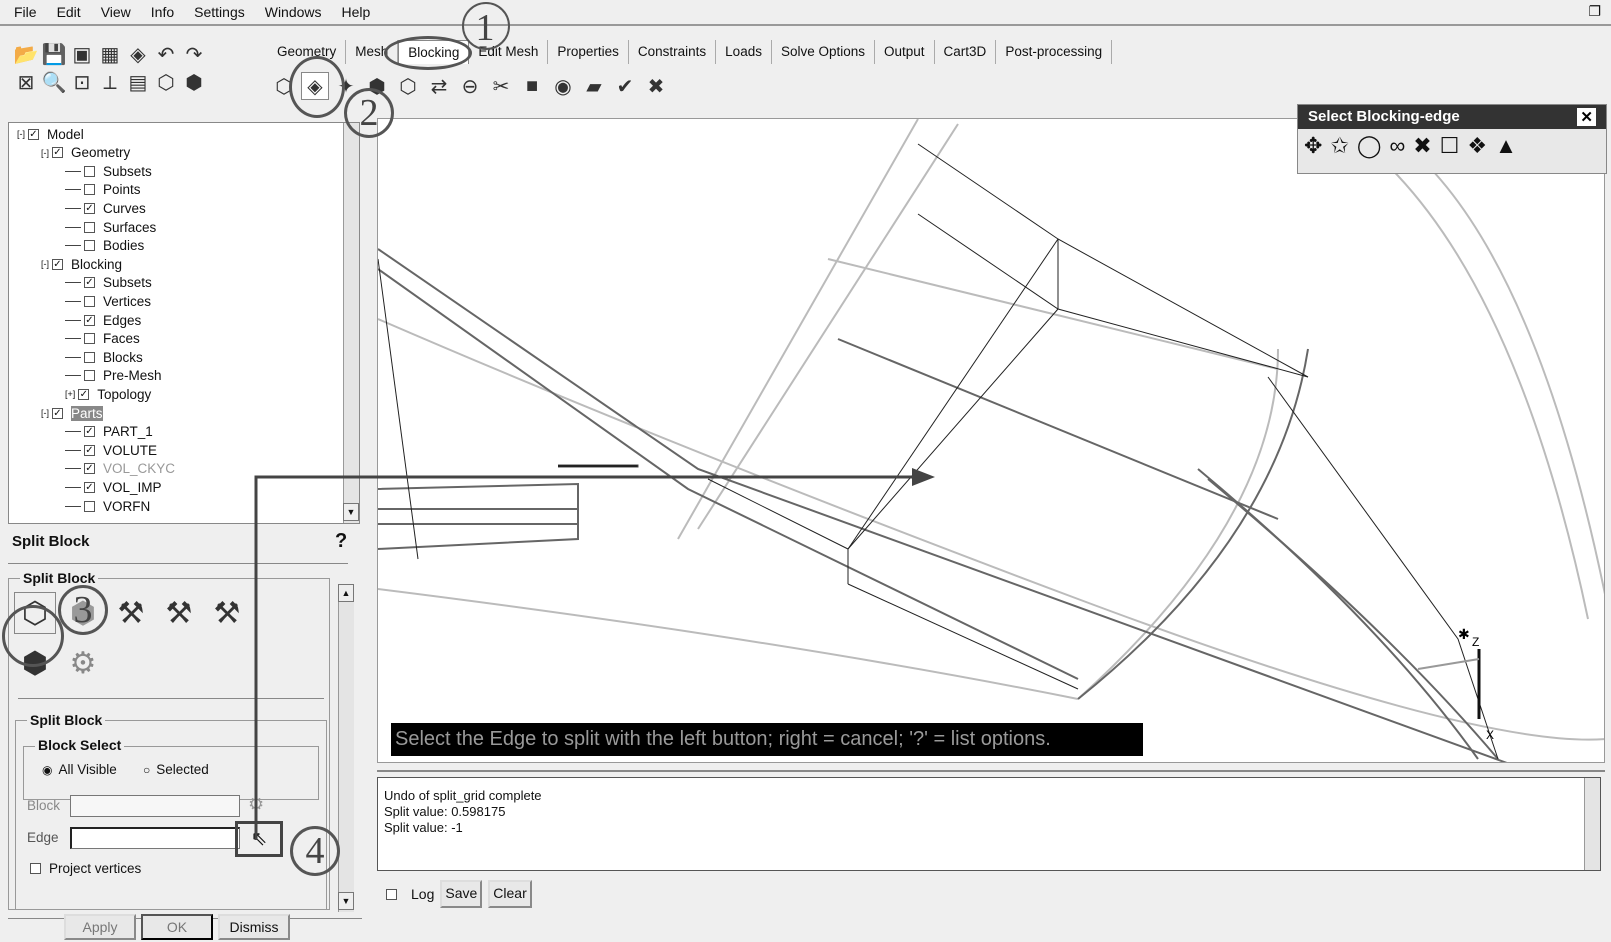  Describe the element at coordinates (166, 54) in the screenshot. I see `undo-icon: ↶` at that location.